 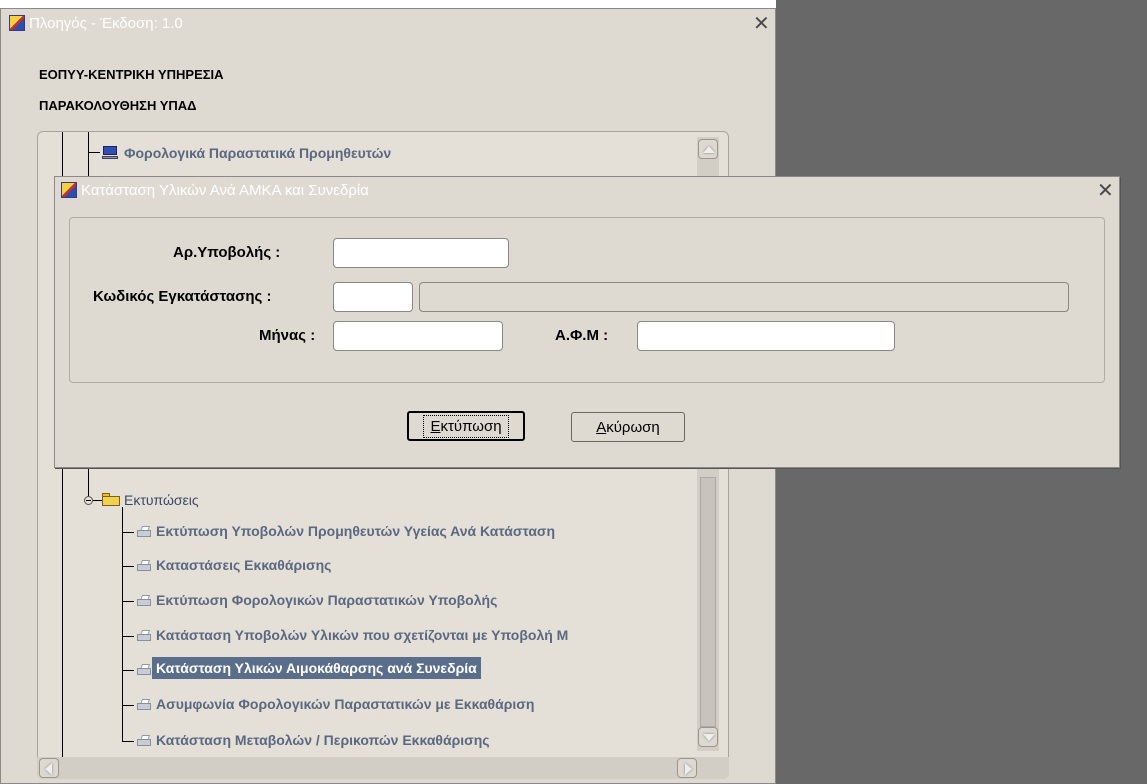 I want to click on arrow-left-icon, so click(x=48, y=769).